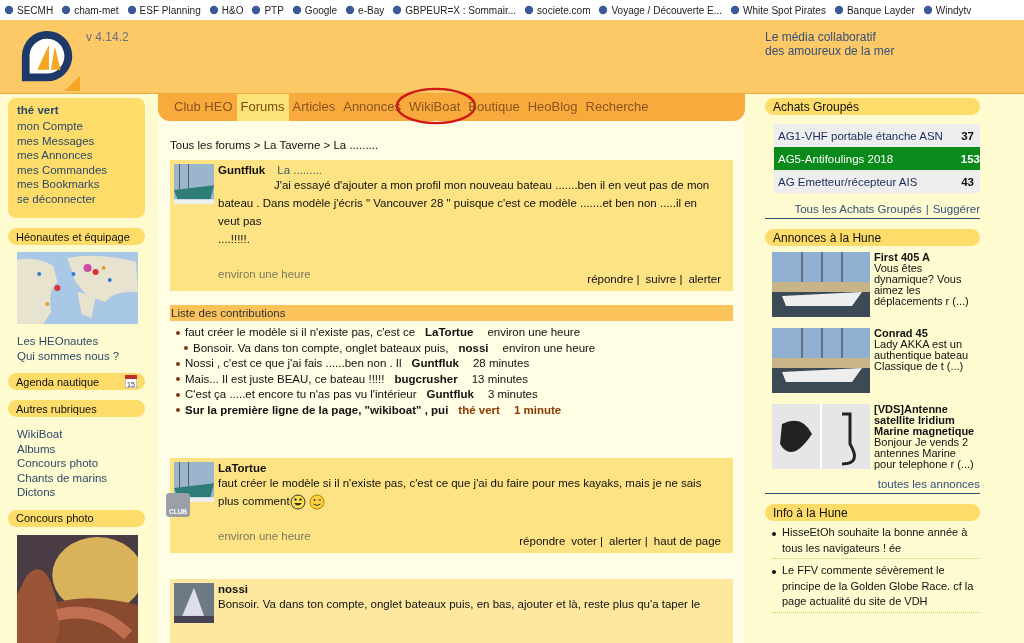 This screenshot has width=1024, height=643. What do you see at coordinates (58, 381) in the screenshot?
I see `section-title: Agenda nautique` at bounding box center [58, 381].